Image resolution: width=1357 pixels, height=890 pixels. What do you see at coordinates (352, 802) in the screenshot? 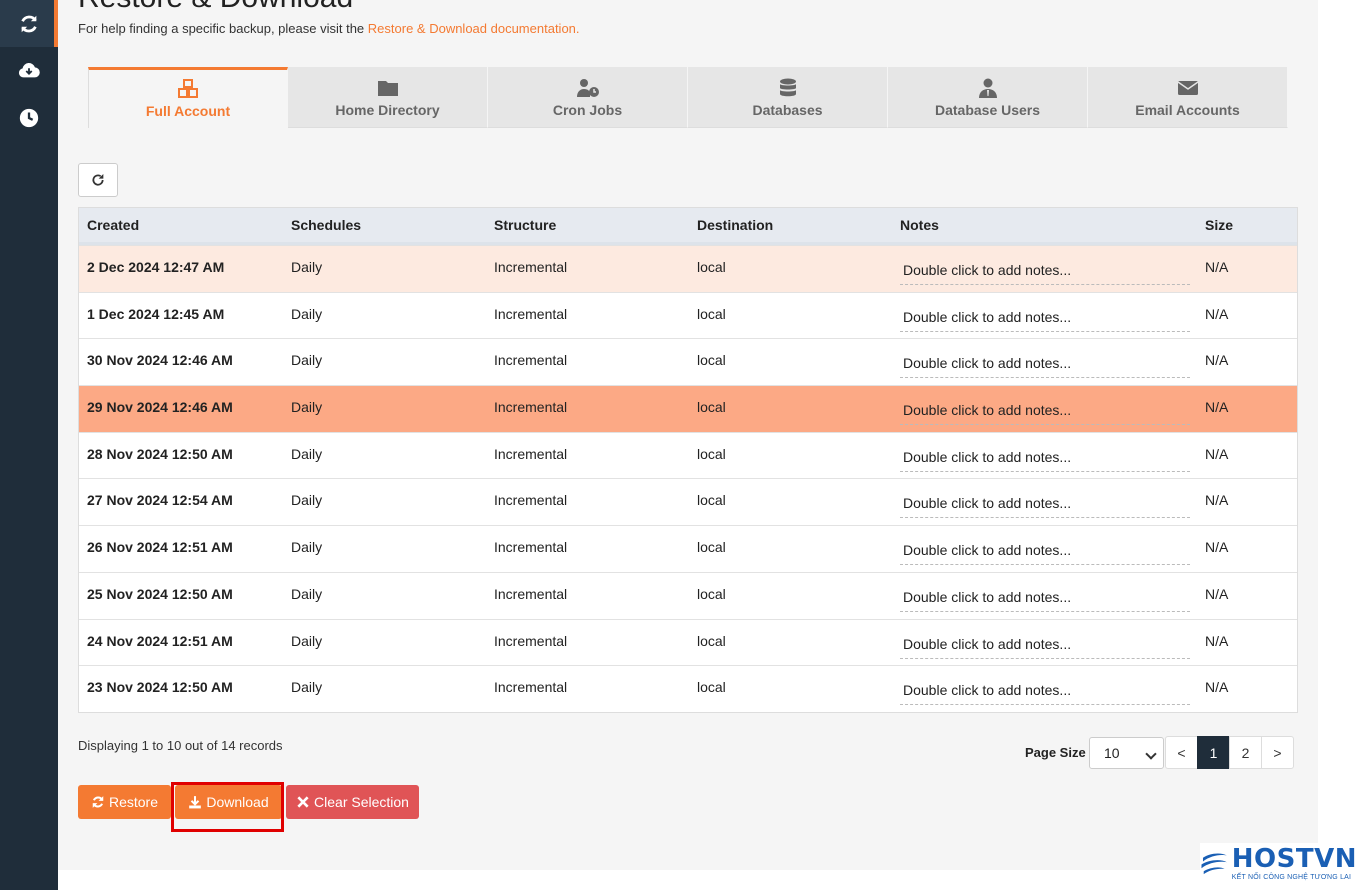
I see `clear-selection-button: Clear Selection` at bounding box center [352, 802].